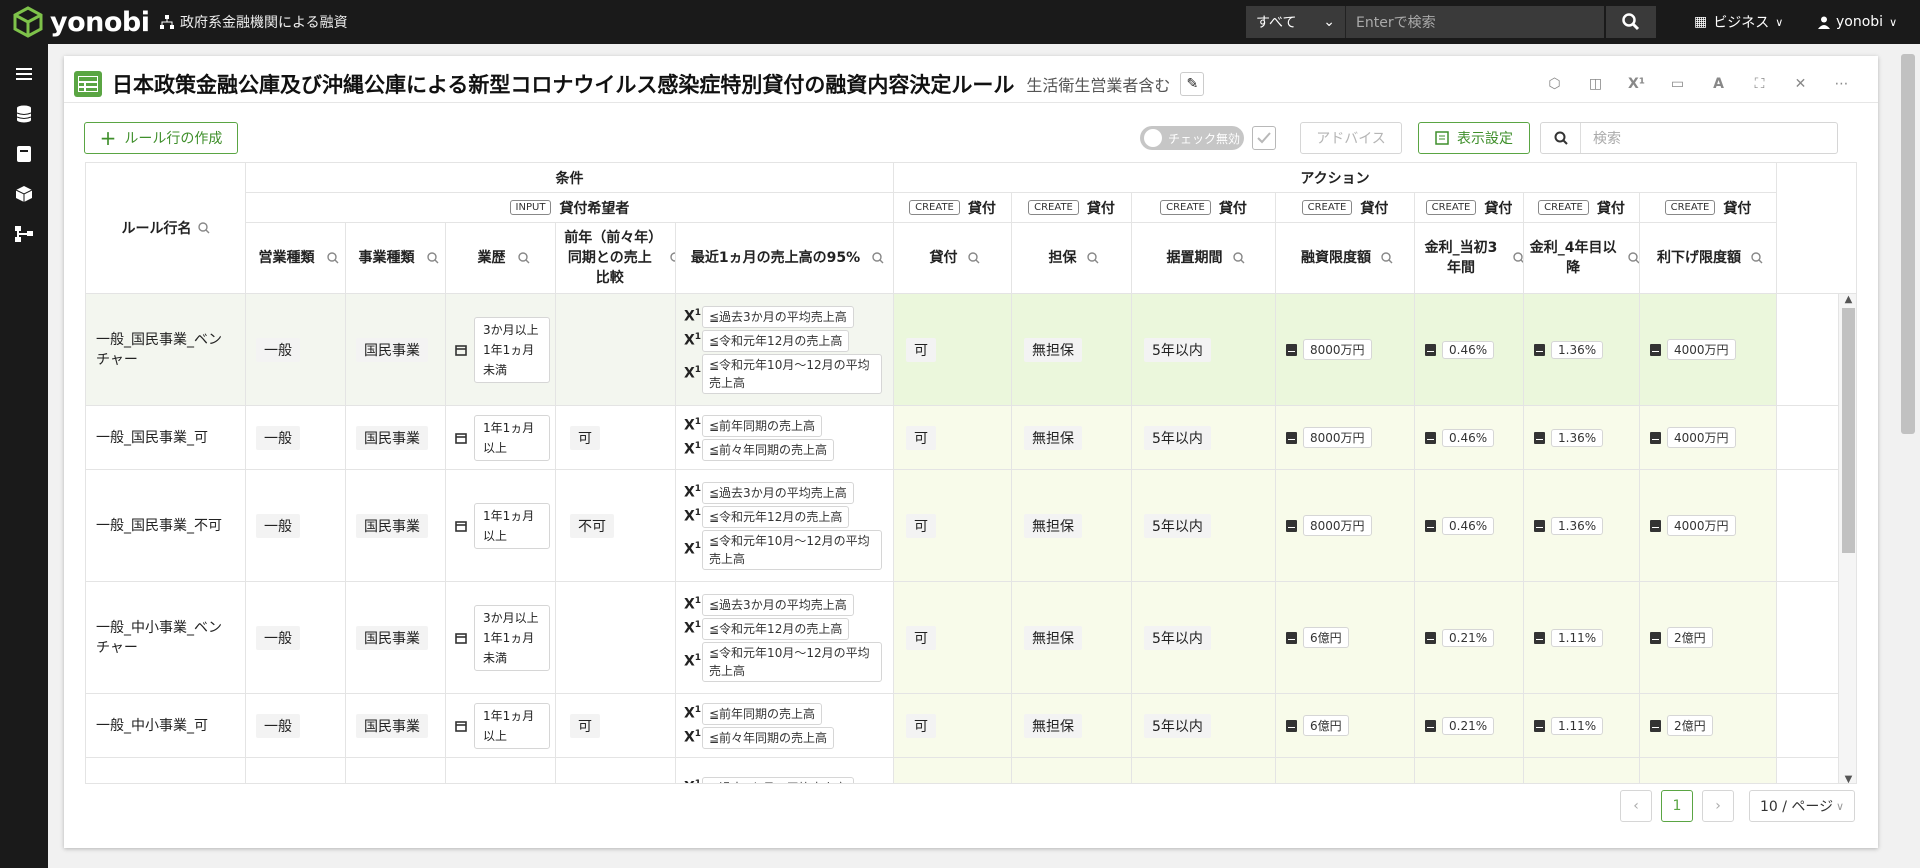  What do you see at coordinates (1582, 258) in the screenshot?
I see `action-column-header: 金利_4年目以降` at bounding box center [1582, 258].